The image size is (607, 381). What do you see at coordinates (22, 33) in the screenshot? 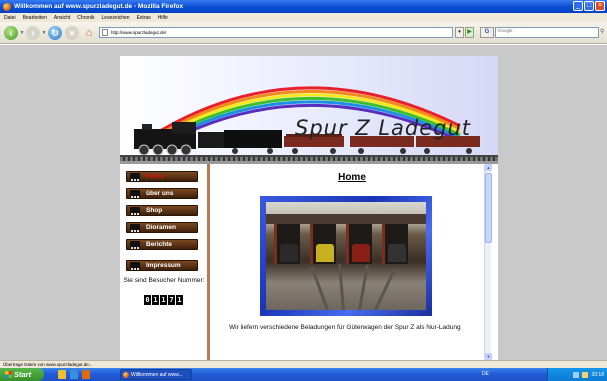
I see `back-history-dropdown-icon: ▼` at bounding box center [22, 33].